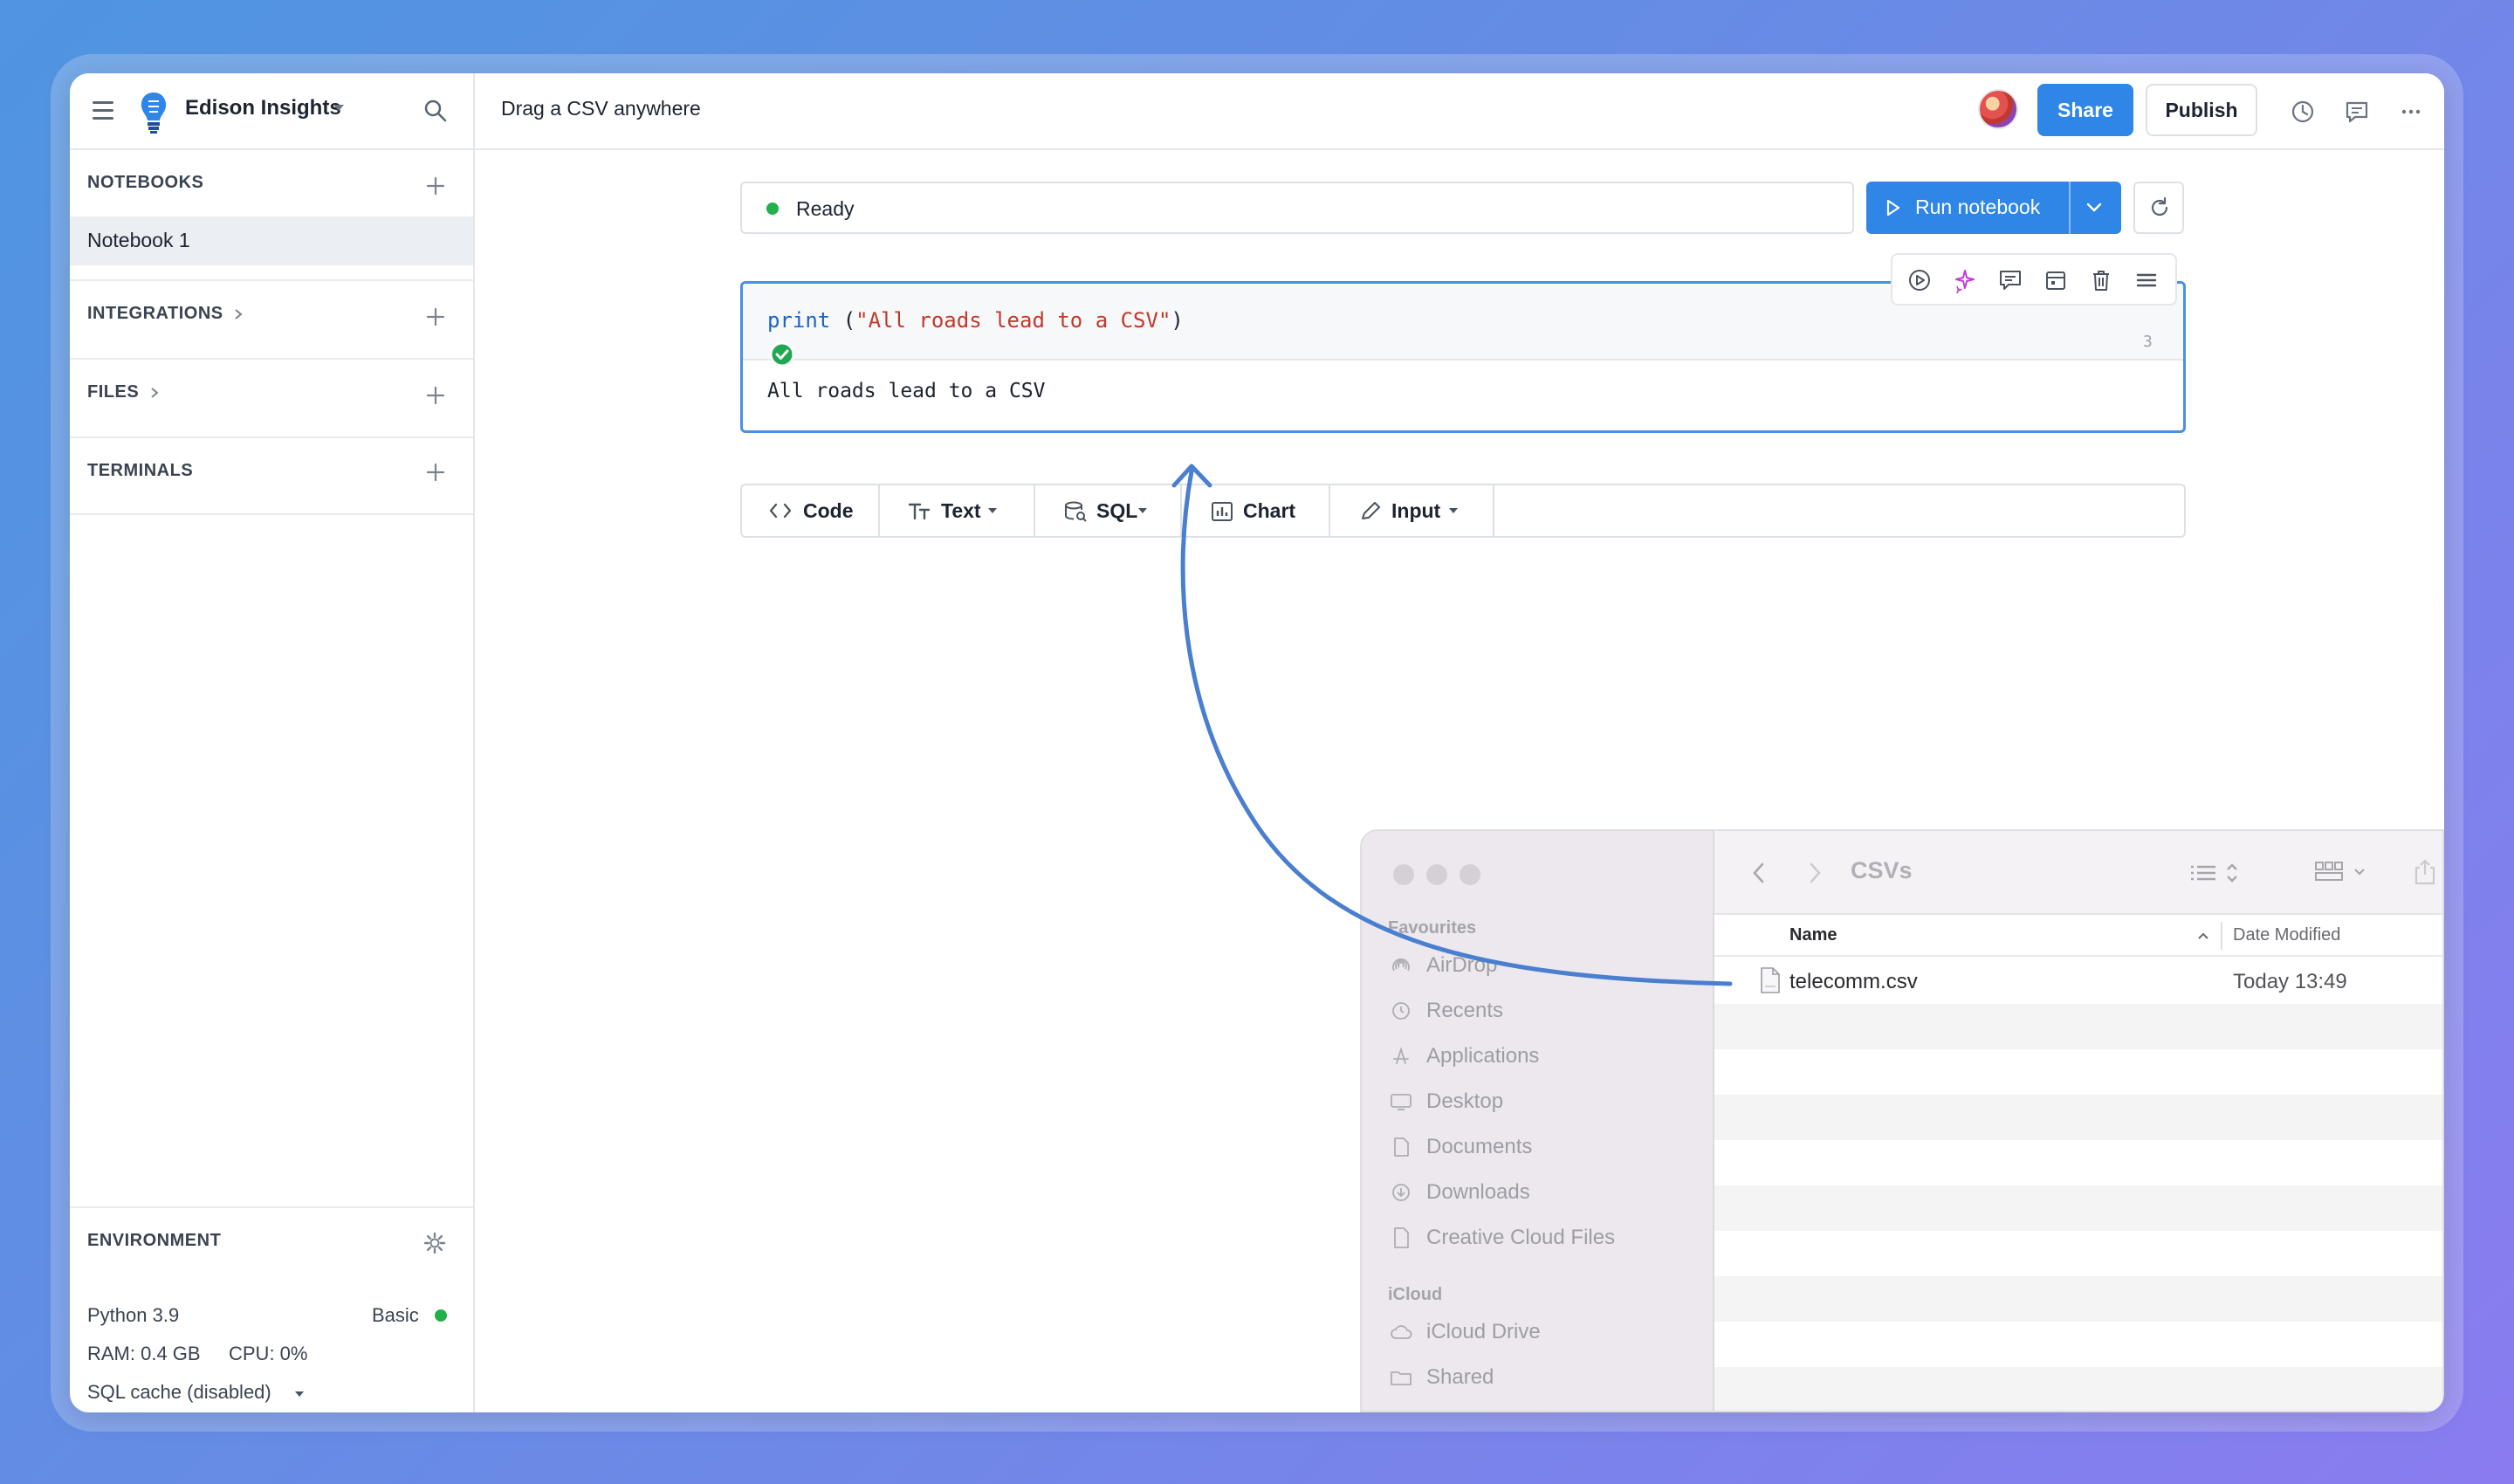 Image resolution: width=2514 pixels, height=1484 pixels. I want to click on file-icon, so click(1401, 1237).